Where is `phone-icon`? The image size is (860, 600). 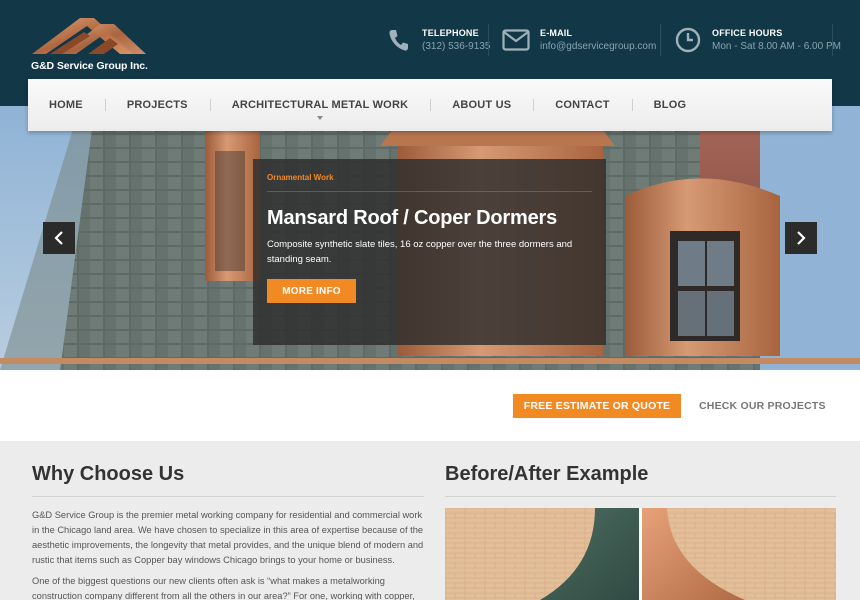 phone-icon is located at coordinates (398, 40).